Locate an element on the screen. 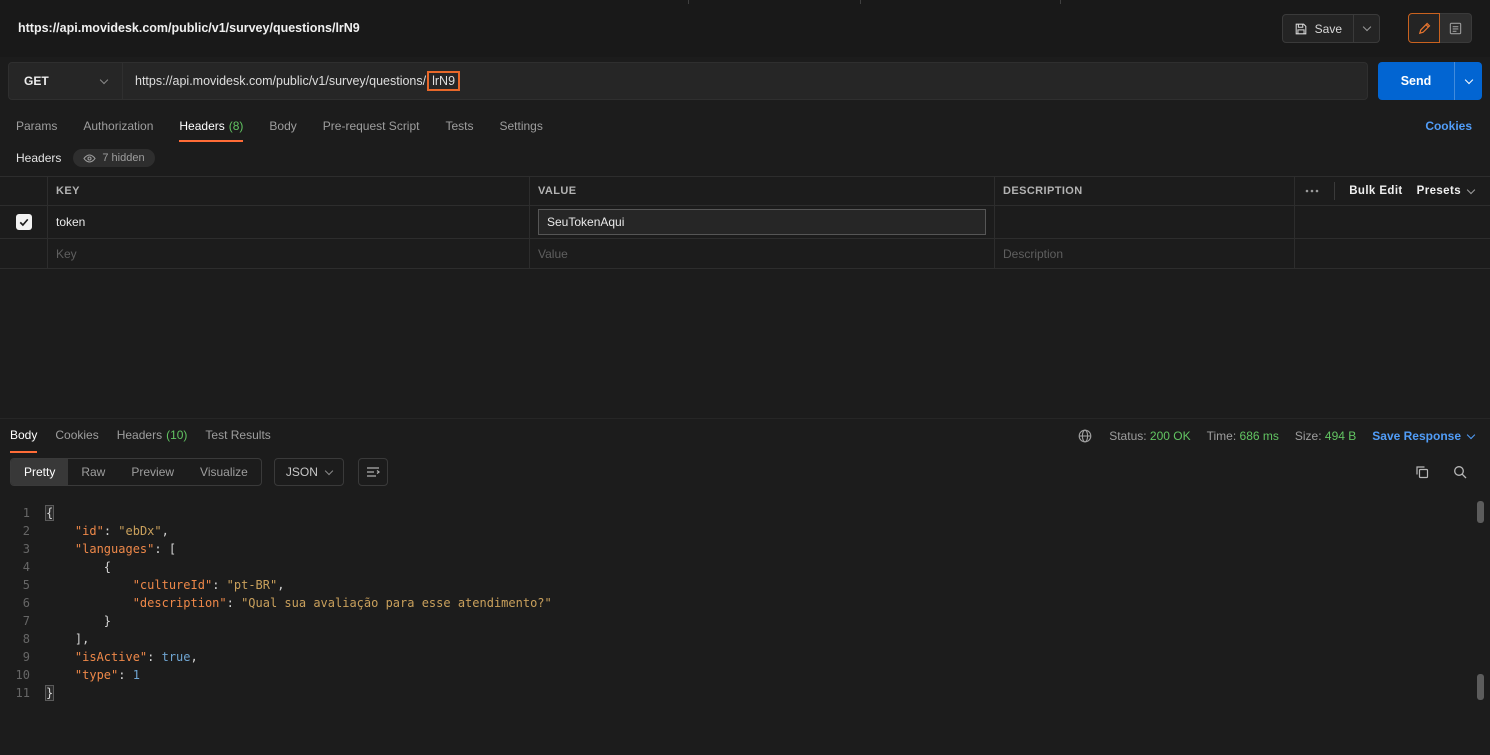 This screenshot has width=1490, height=755. select-column-header is located at coordinates (24, 191).